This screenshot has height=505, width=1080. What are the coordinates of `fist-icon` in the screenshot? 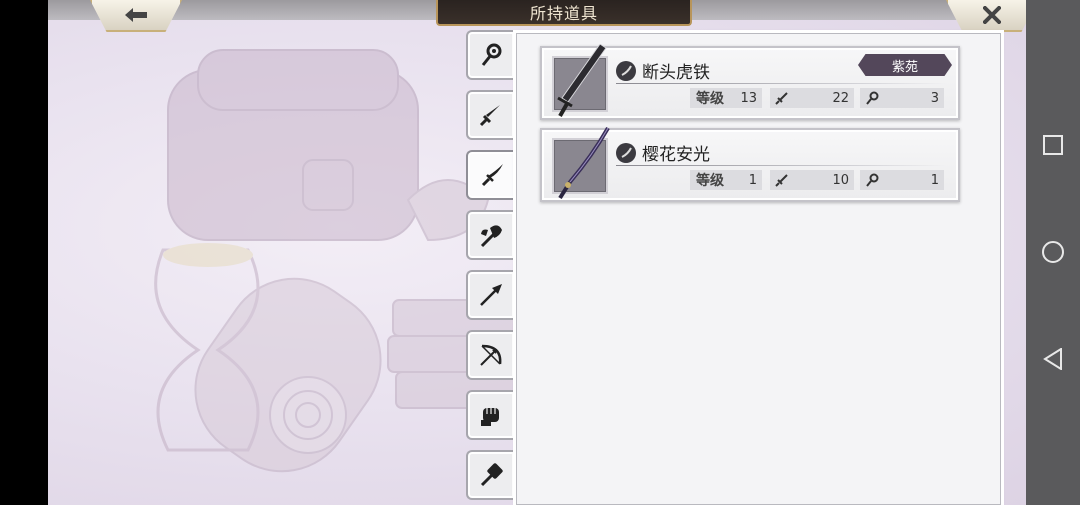 It's located at (490, 417).